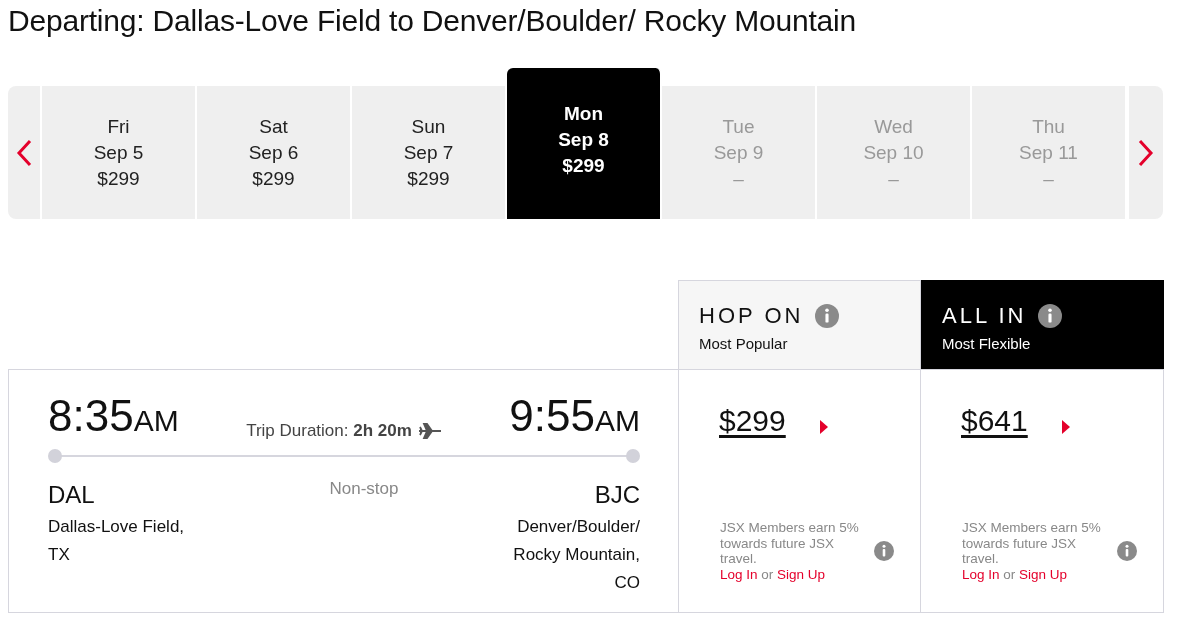  I want to click on day-label: Sat, so click(273, 126).